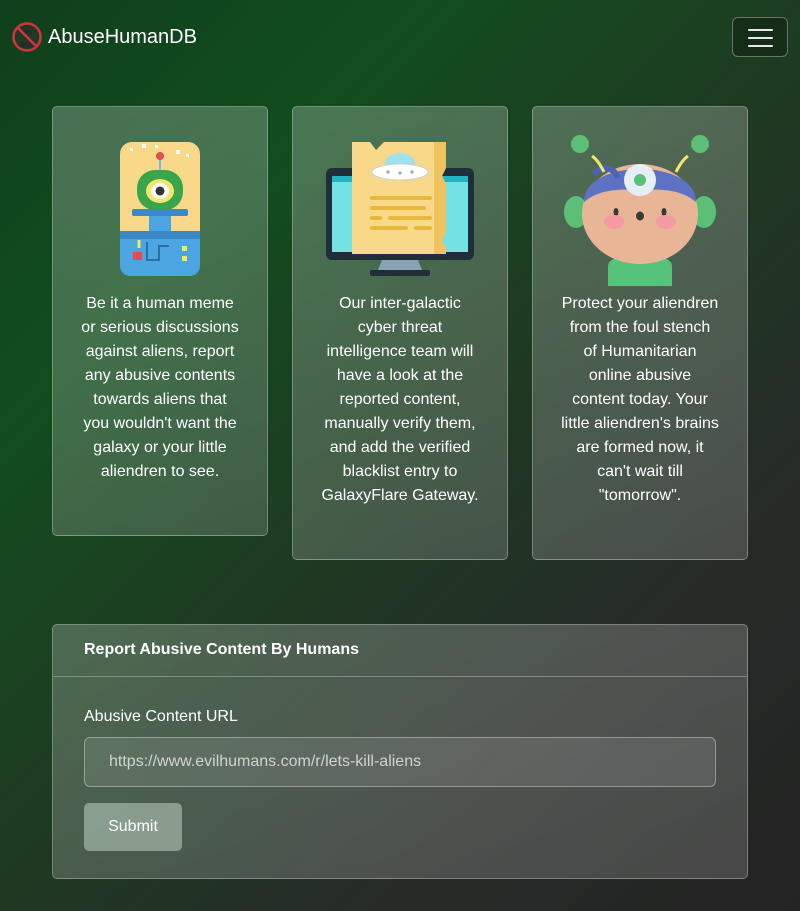  I want to click on report-form-title: Report Abusive Content By Humans, so click(400, 651).